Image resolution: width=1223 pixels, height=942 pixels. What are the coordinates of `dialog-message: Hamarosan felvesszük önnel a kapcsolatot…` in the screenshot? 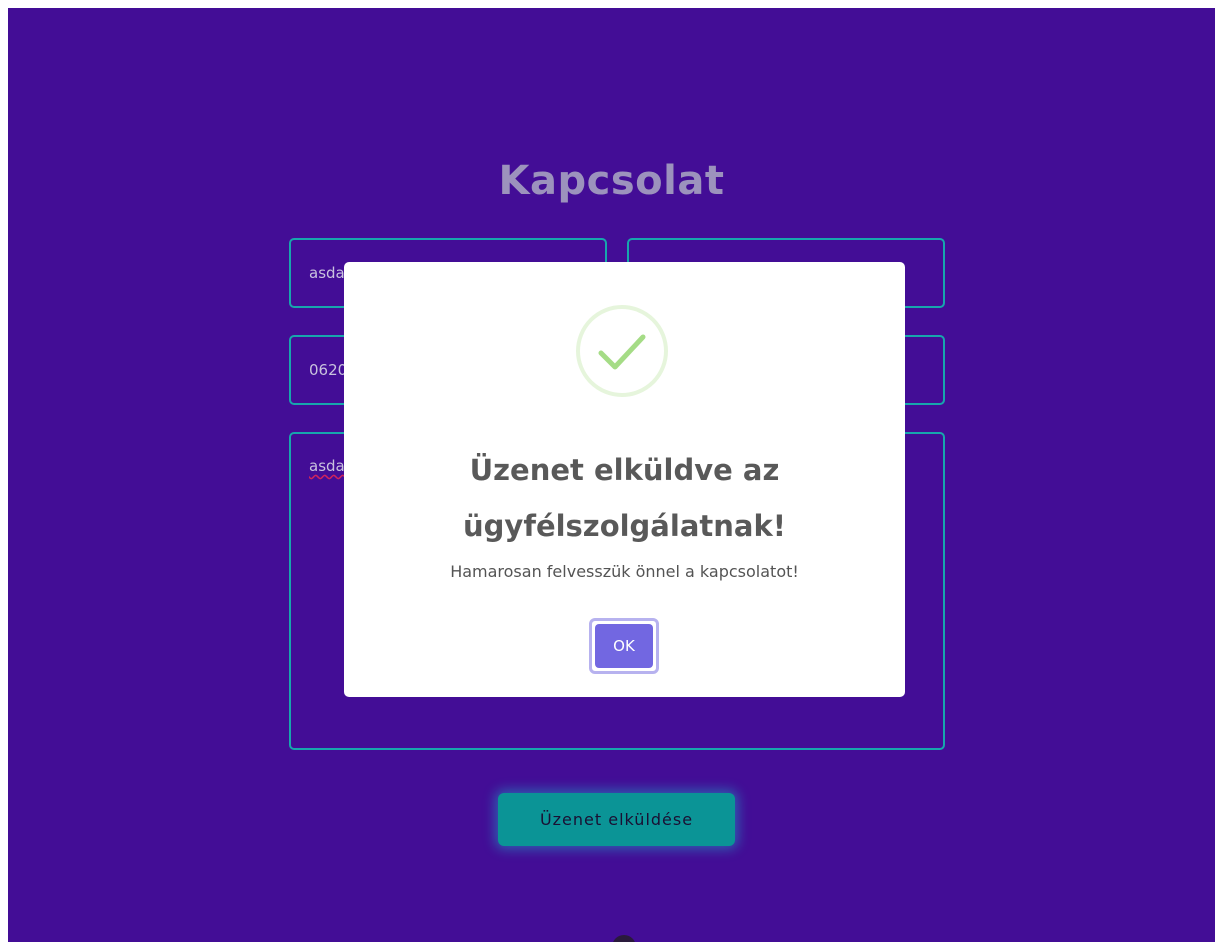 It's located at (624, 571).